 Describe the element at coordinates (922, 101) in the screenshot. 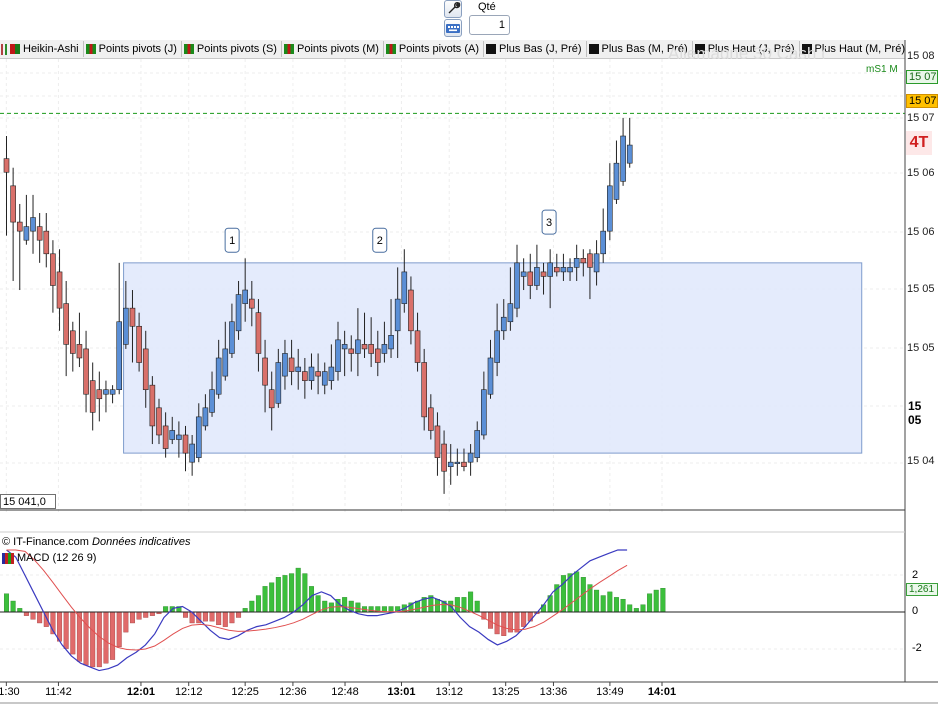

I see `current-price-label: 15 07` at that location.